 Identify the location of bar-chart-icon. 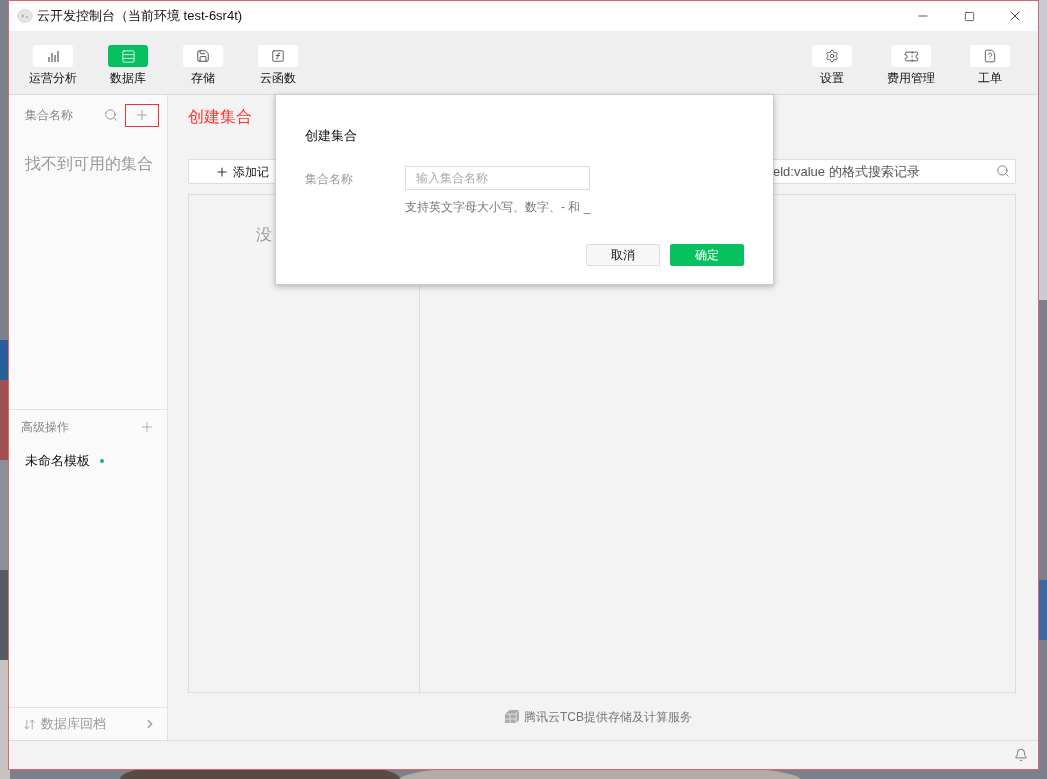
(53, 56).